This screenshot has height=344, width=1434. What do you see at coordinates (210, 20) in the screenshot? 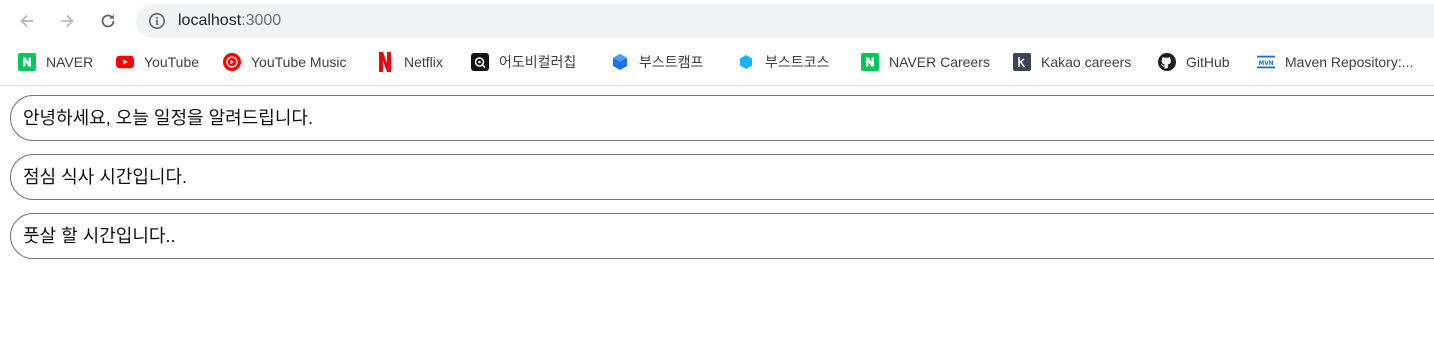
I see `url-host: localhost` at bounding box center [210, 20].